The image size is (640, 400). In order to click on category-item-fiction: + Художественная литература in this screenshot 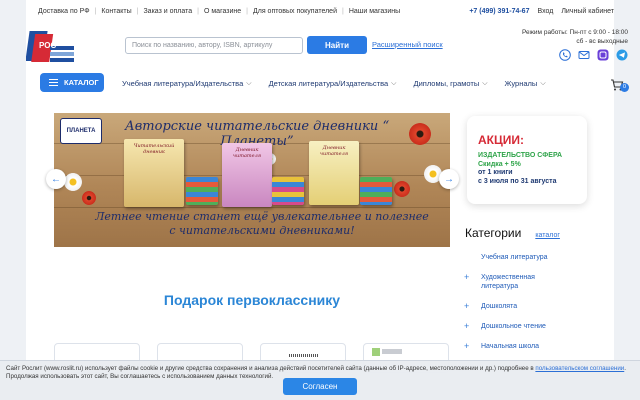, I will do `click(527, 282)`.